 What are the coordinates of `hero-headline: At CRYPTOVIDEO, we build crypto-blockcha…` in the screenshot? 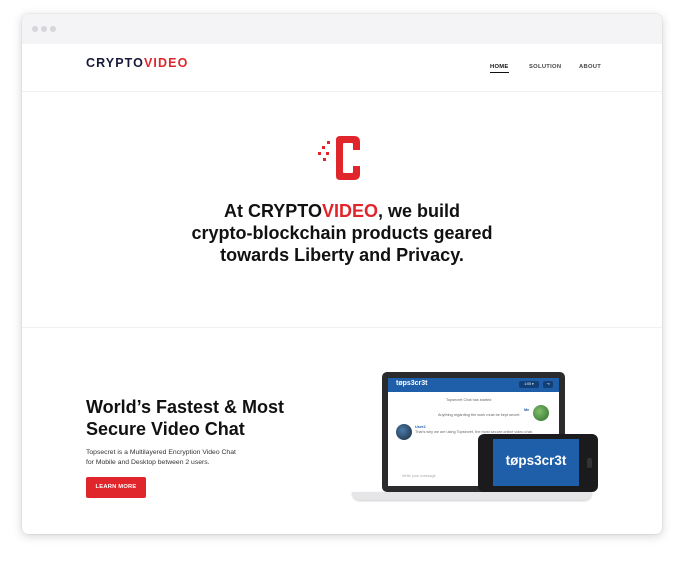 It's located at (342, 233).